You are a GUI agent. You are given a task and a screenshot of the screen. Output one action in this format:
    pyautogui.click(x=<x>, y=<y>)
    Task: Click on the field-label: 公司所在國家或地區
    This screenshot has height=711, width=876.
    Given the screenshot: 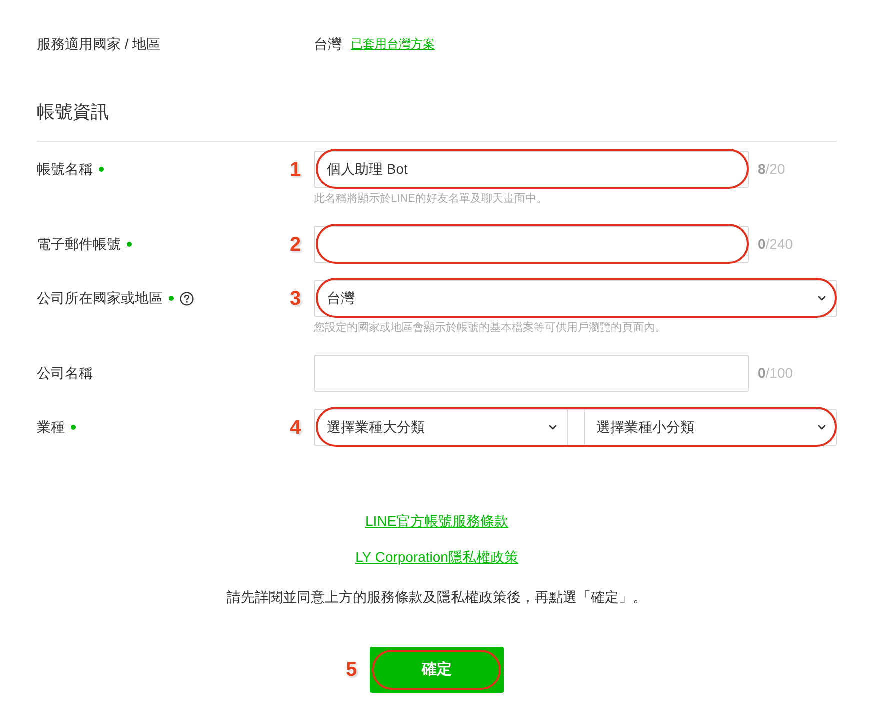 What is the action you would take?
    pyautogui.click(x=100, y=298)
    